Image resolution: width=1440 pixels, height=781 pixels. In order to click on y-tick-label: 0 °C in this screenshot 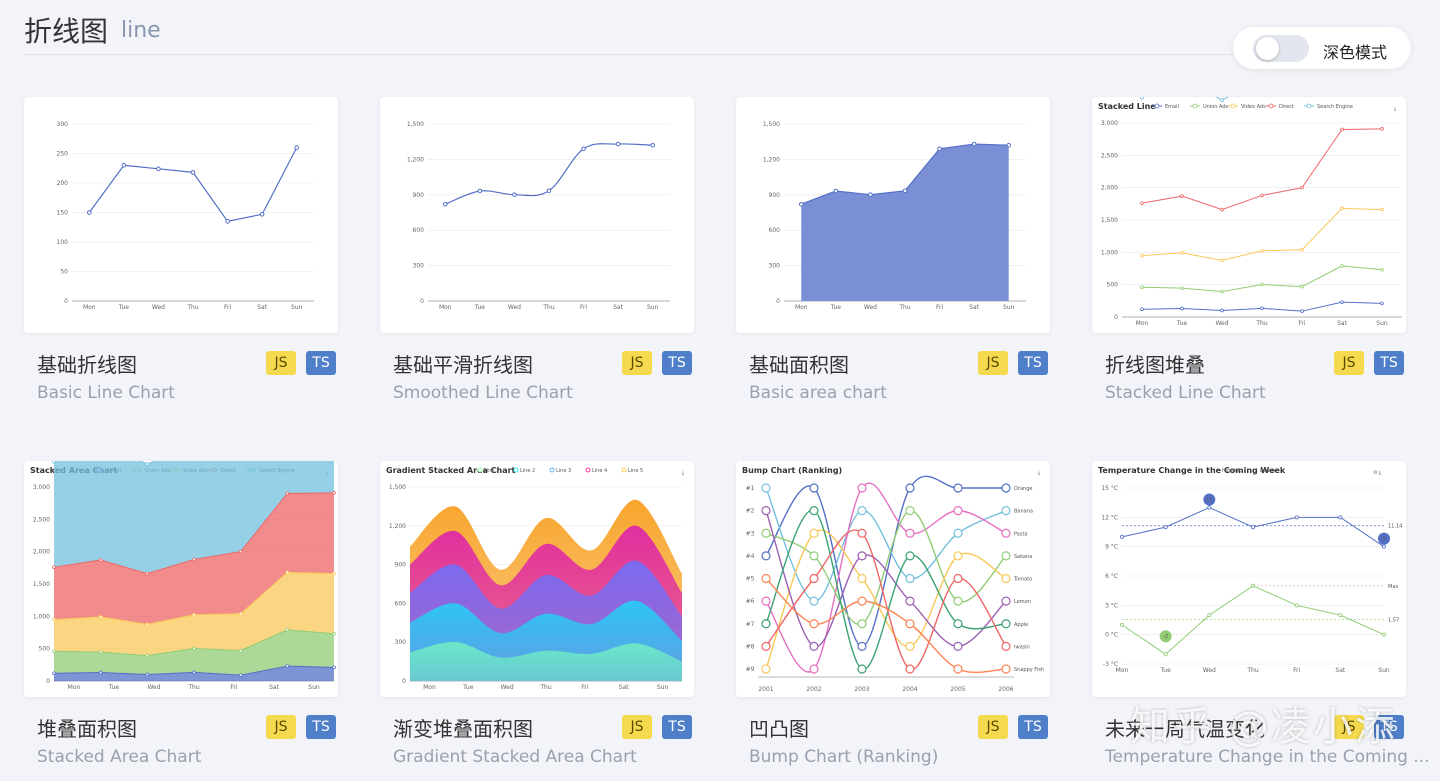, I will do `click(1111, 635)`.